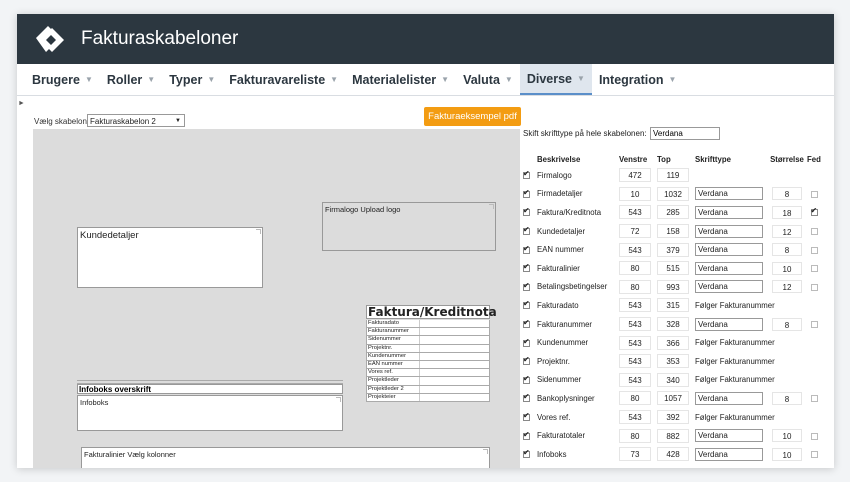  Describe the element at coordinates (472, 116) in the screenshot. I see `invoice-pdf-button: Fakturaeksempel pdf` at that location.